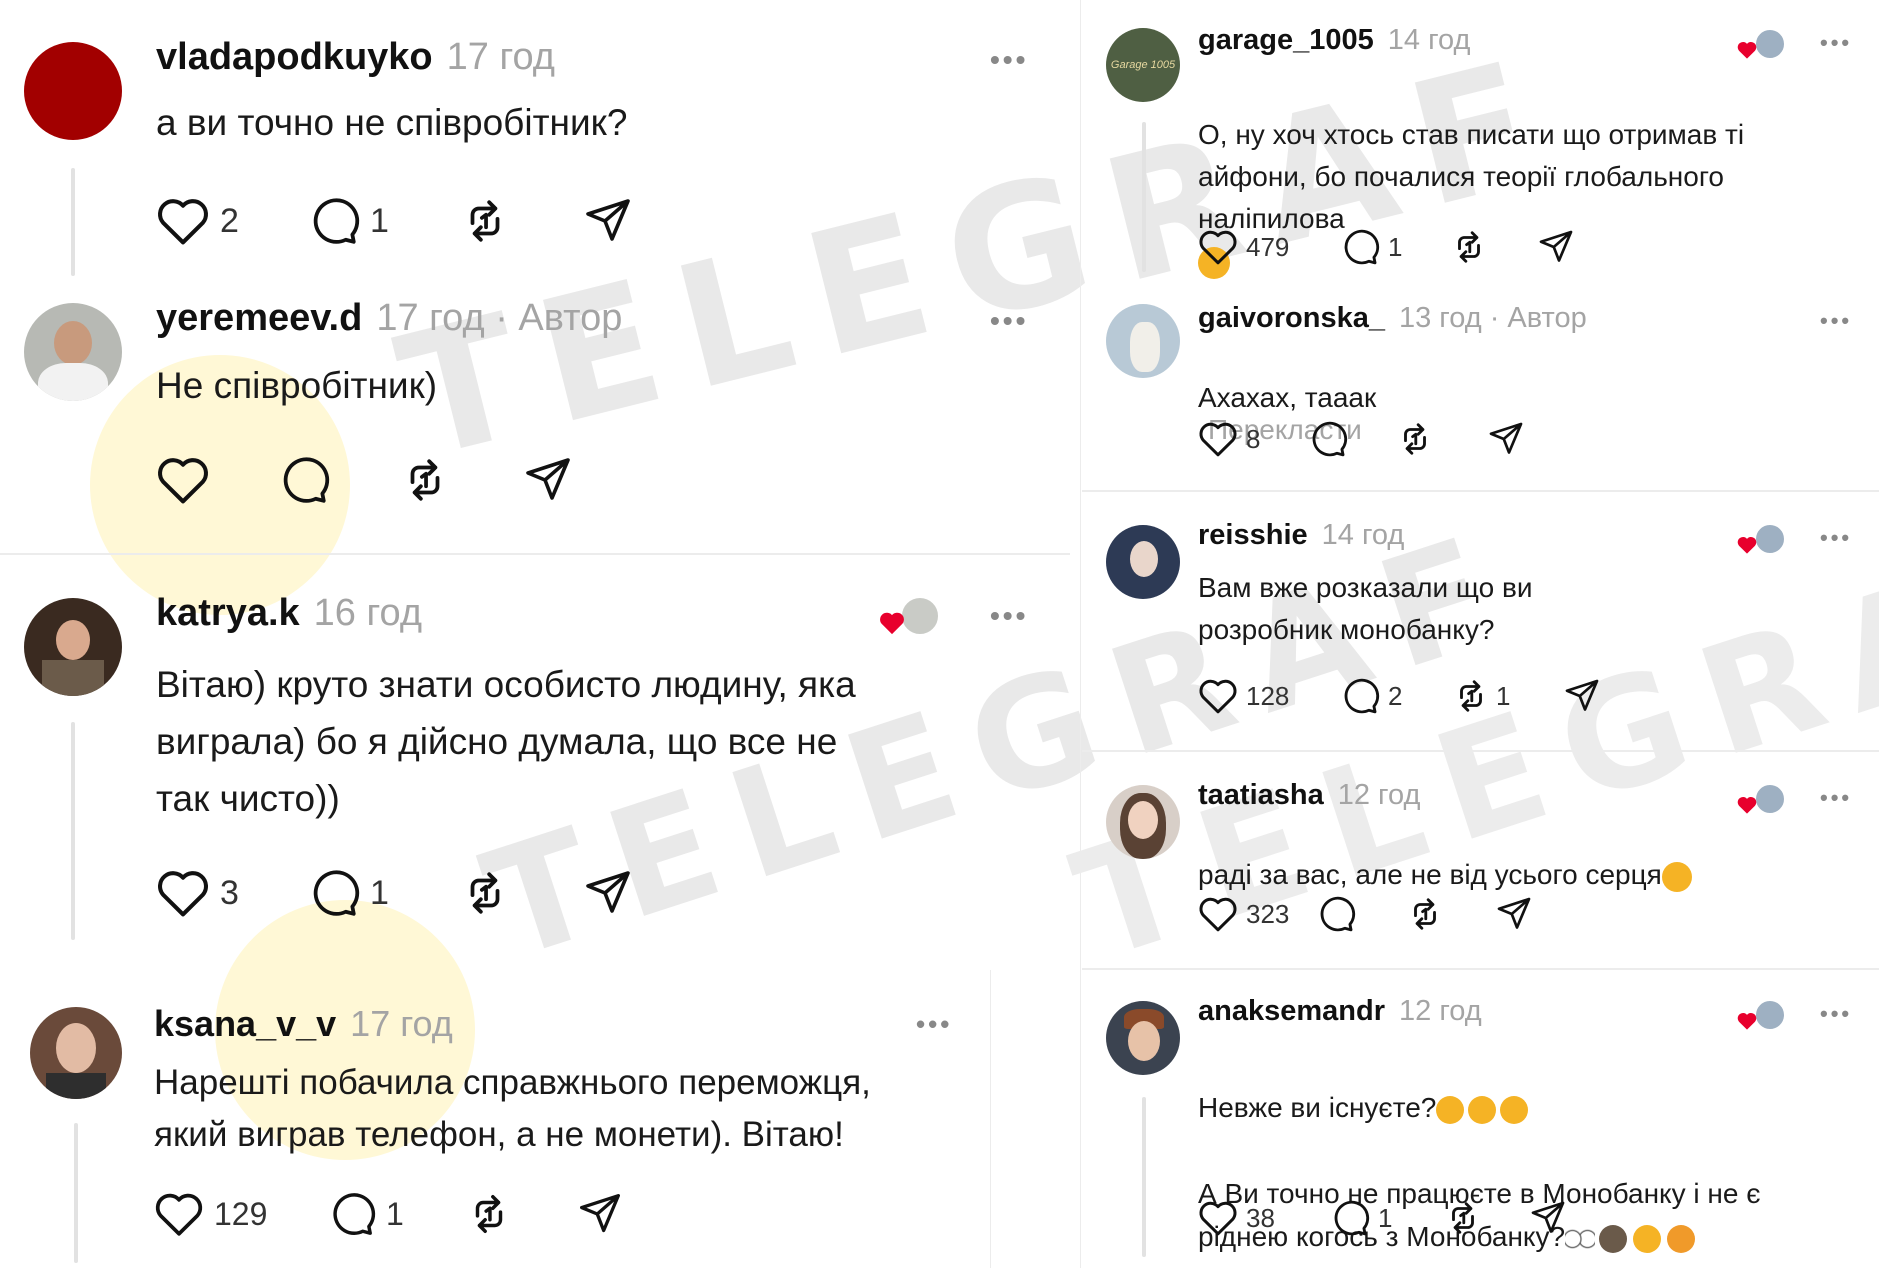 The image size is (1879, 1268). Describe the element at coordinates (228, 613) in the screenshot. I see `username-link: katrya.k` at that location.